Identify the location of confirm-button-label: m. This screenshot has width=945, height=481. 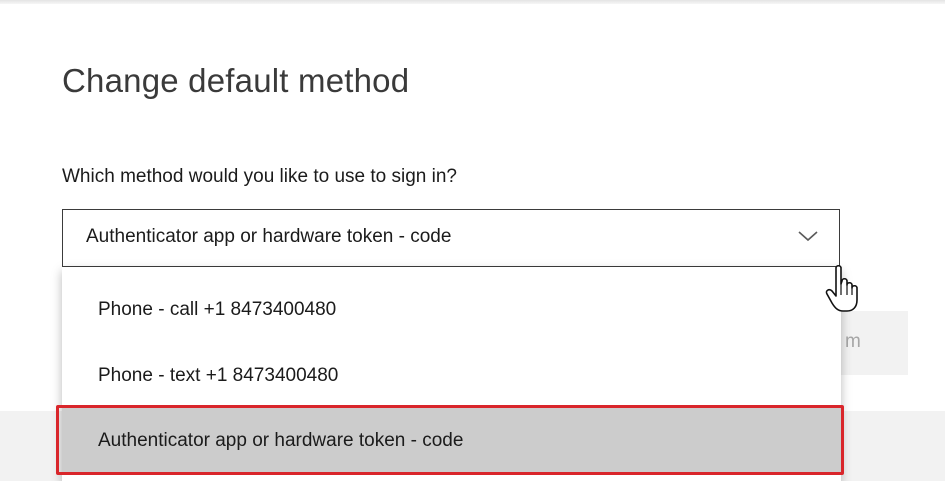
(853, 341).